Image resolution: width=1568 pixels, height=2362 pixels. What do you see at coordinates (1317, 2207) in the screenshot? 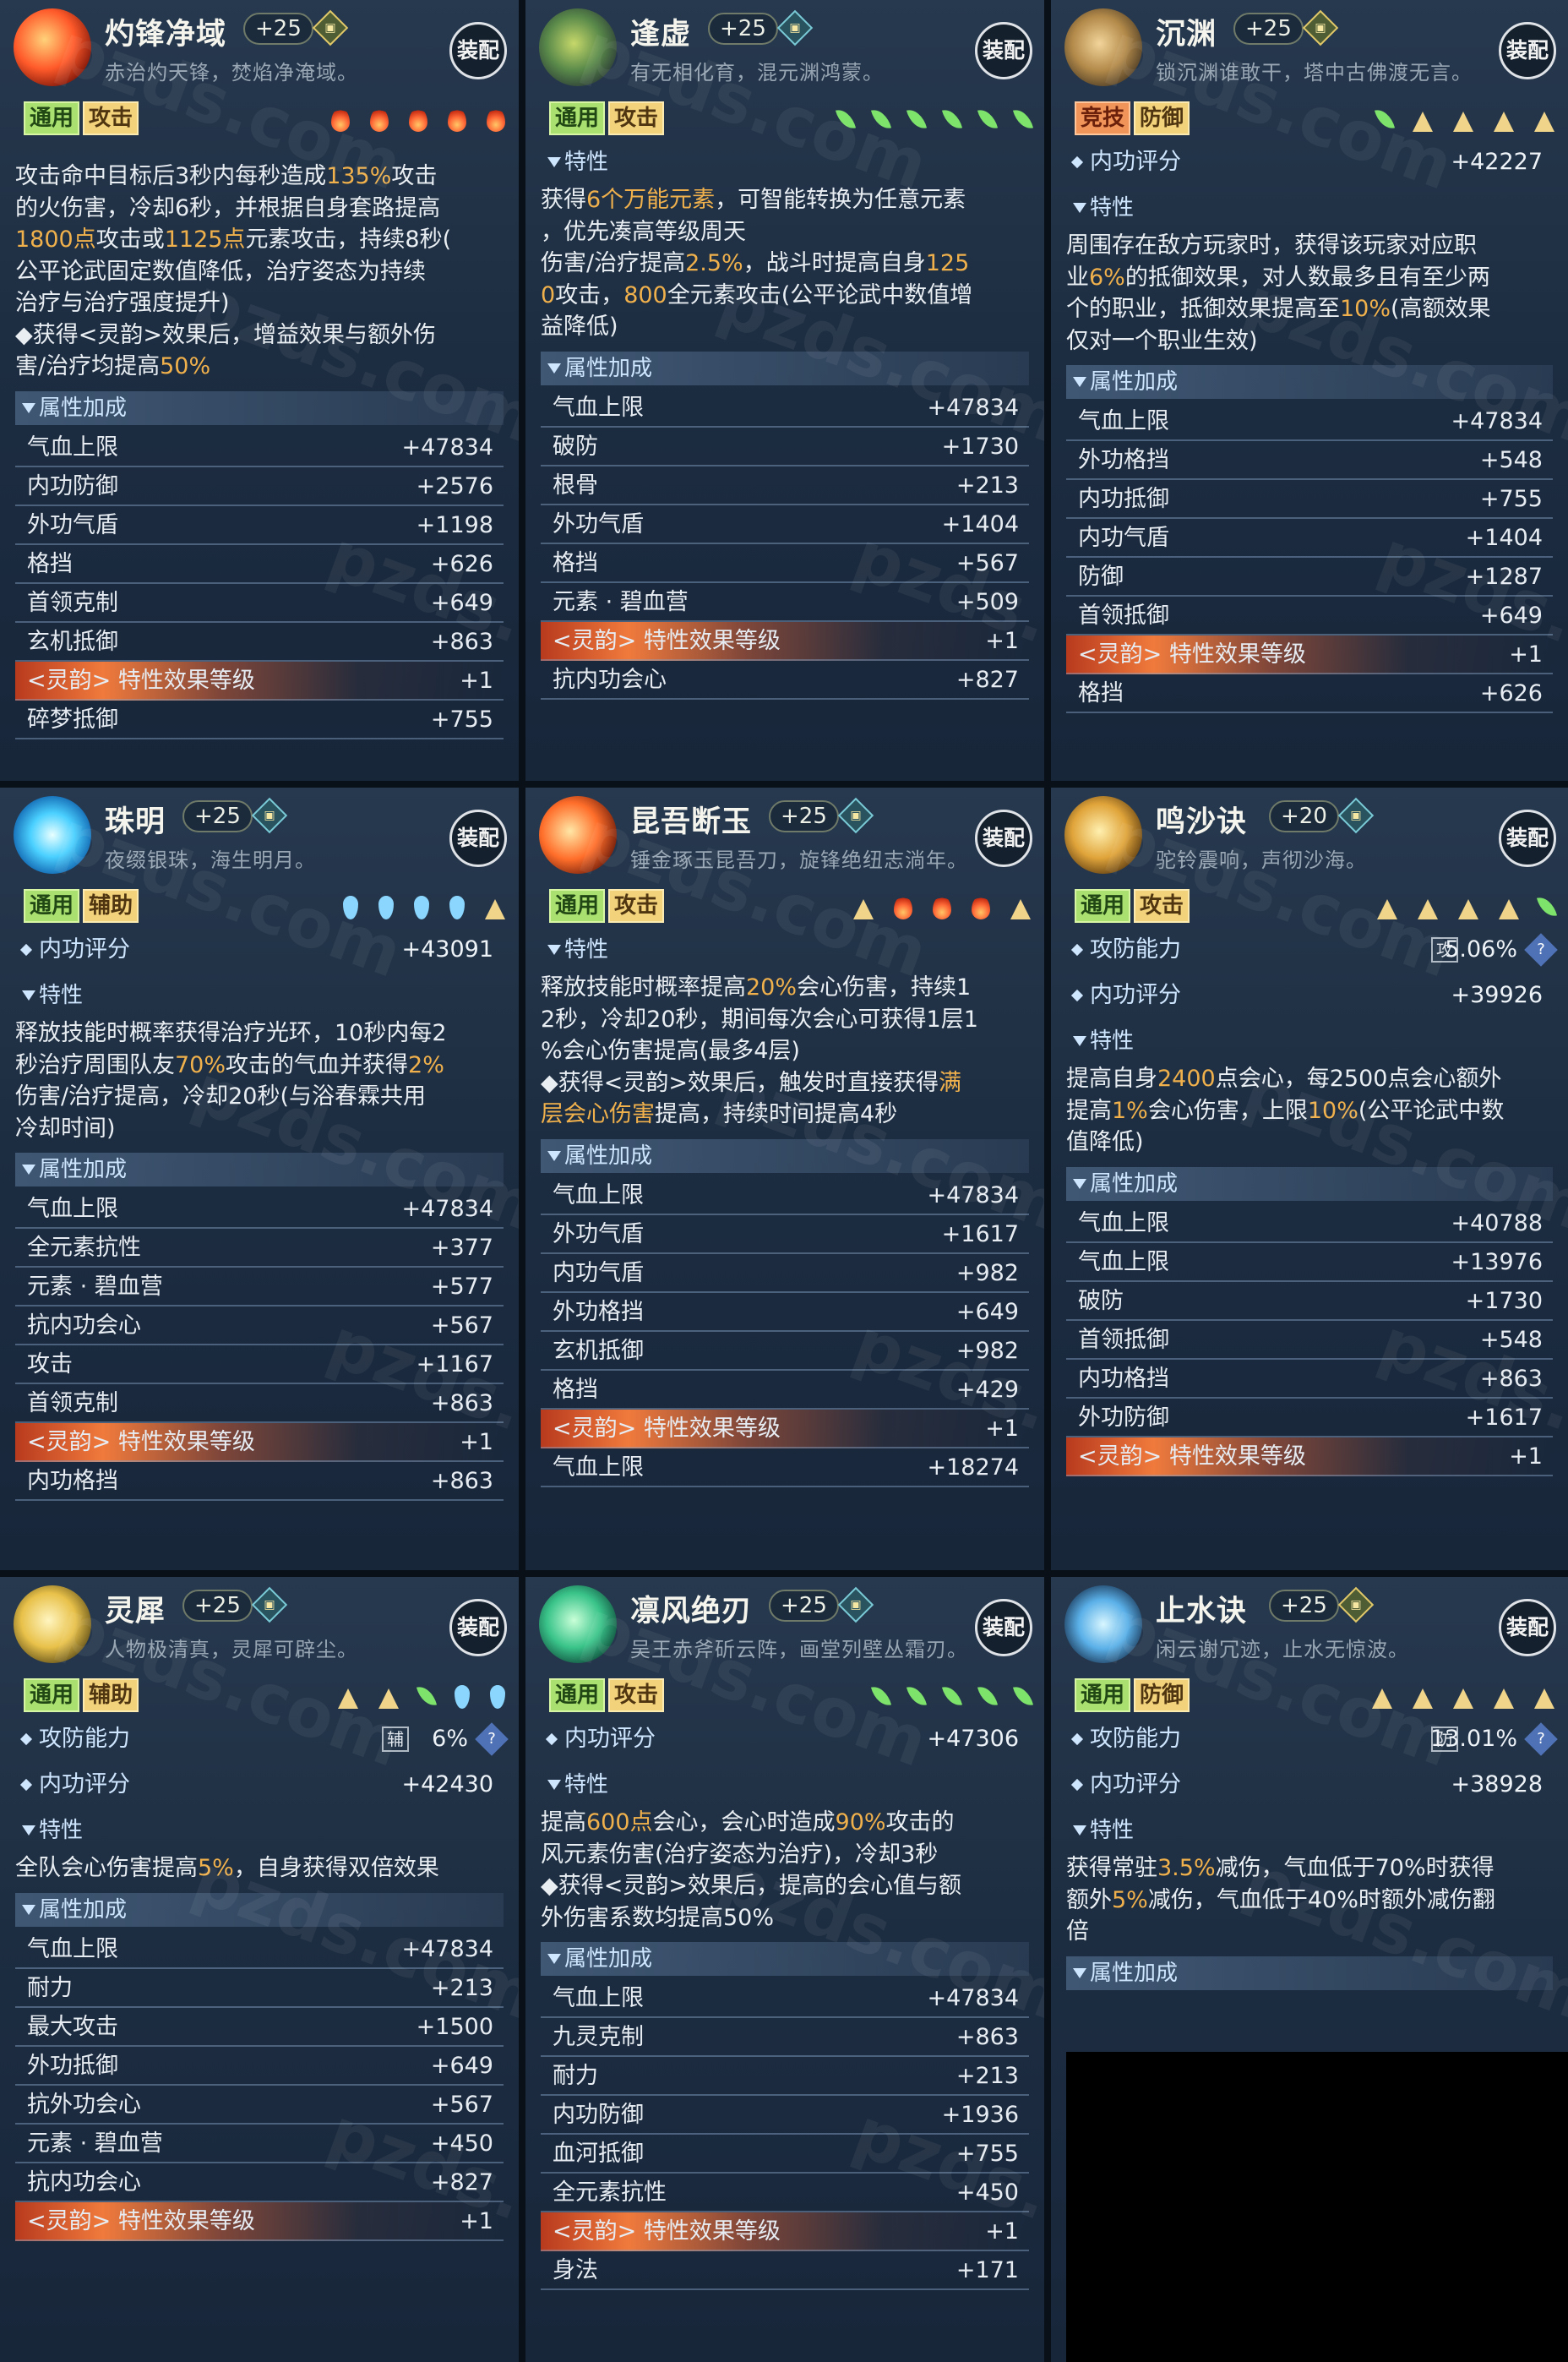
I see `black-cover` at bounding box center [1317, 2207].